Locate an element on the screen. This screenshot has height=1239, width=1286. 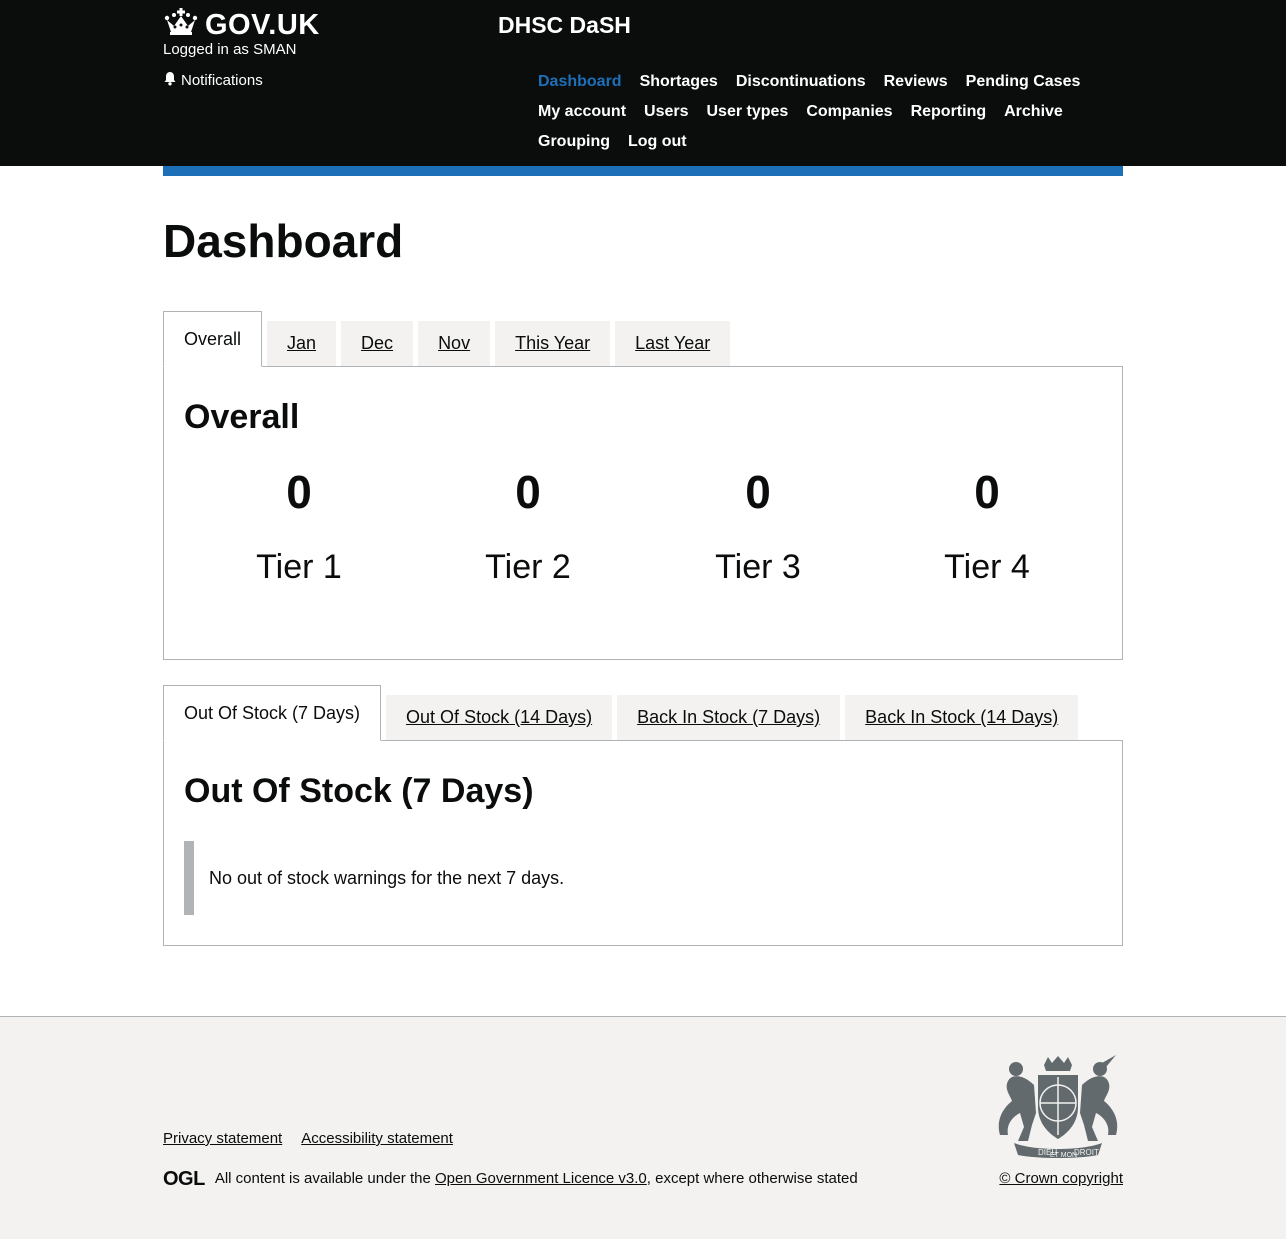
tier-1-stat: 0 Tier 1 is located at coordinates (299, 526).